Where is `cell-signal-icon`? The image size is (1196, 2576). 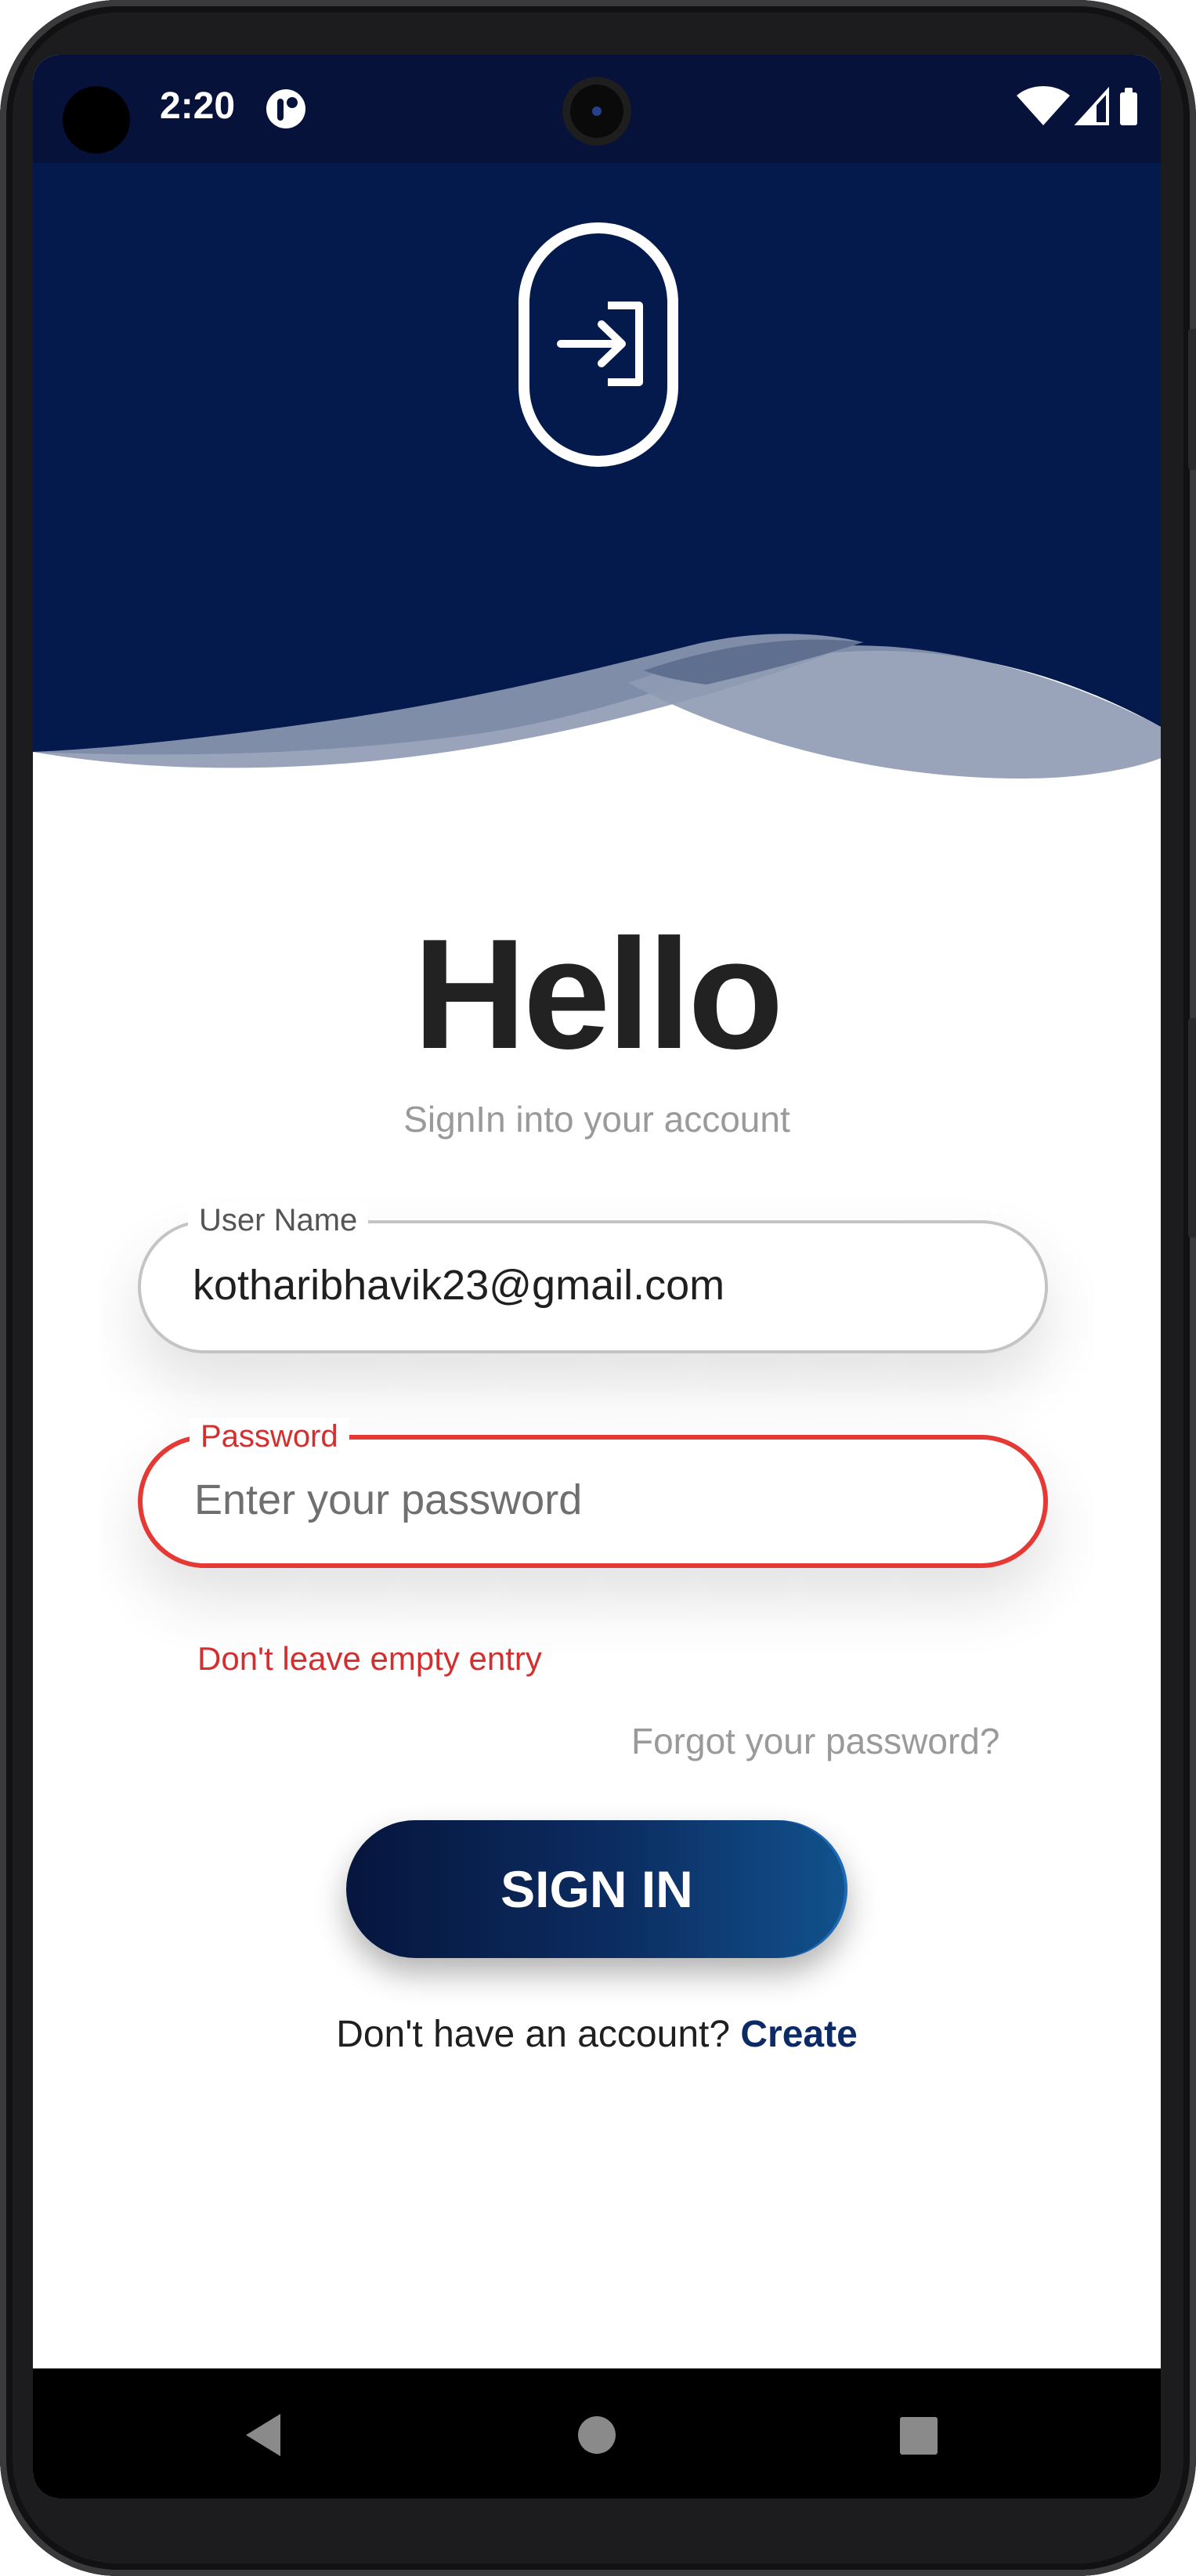 cell-signal-icon is located at coordinates (1091, 105).